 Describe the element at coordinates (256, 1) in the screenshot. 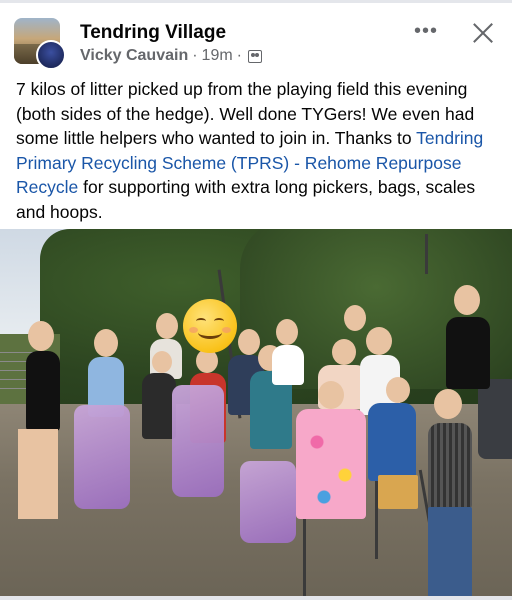

I see `top-divider` at that location.